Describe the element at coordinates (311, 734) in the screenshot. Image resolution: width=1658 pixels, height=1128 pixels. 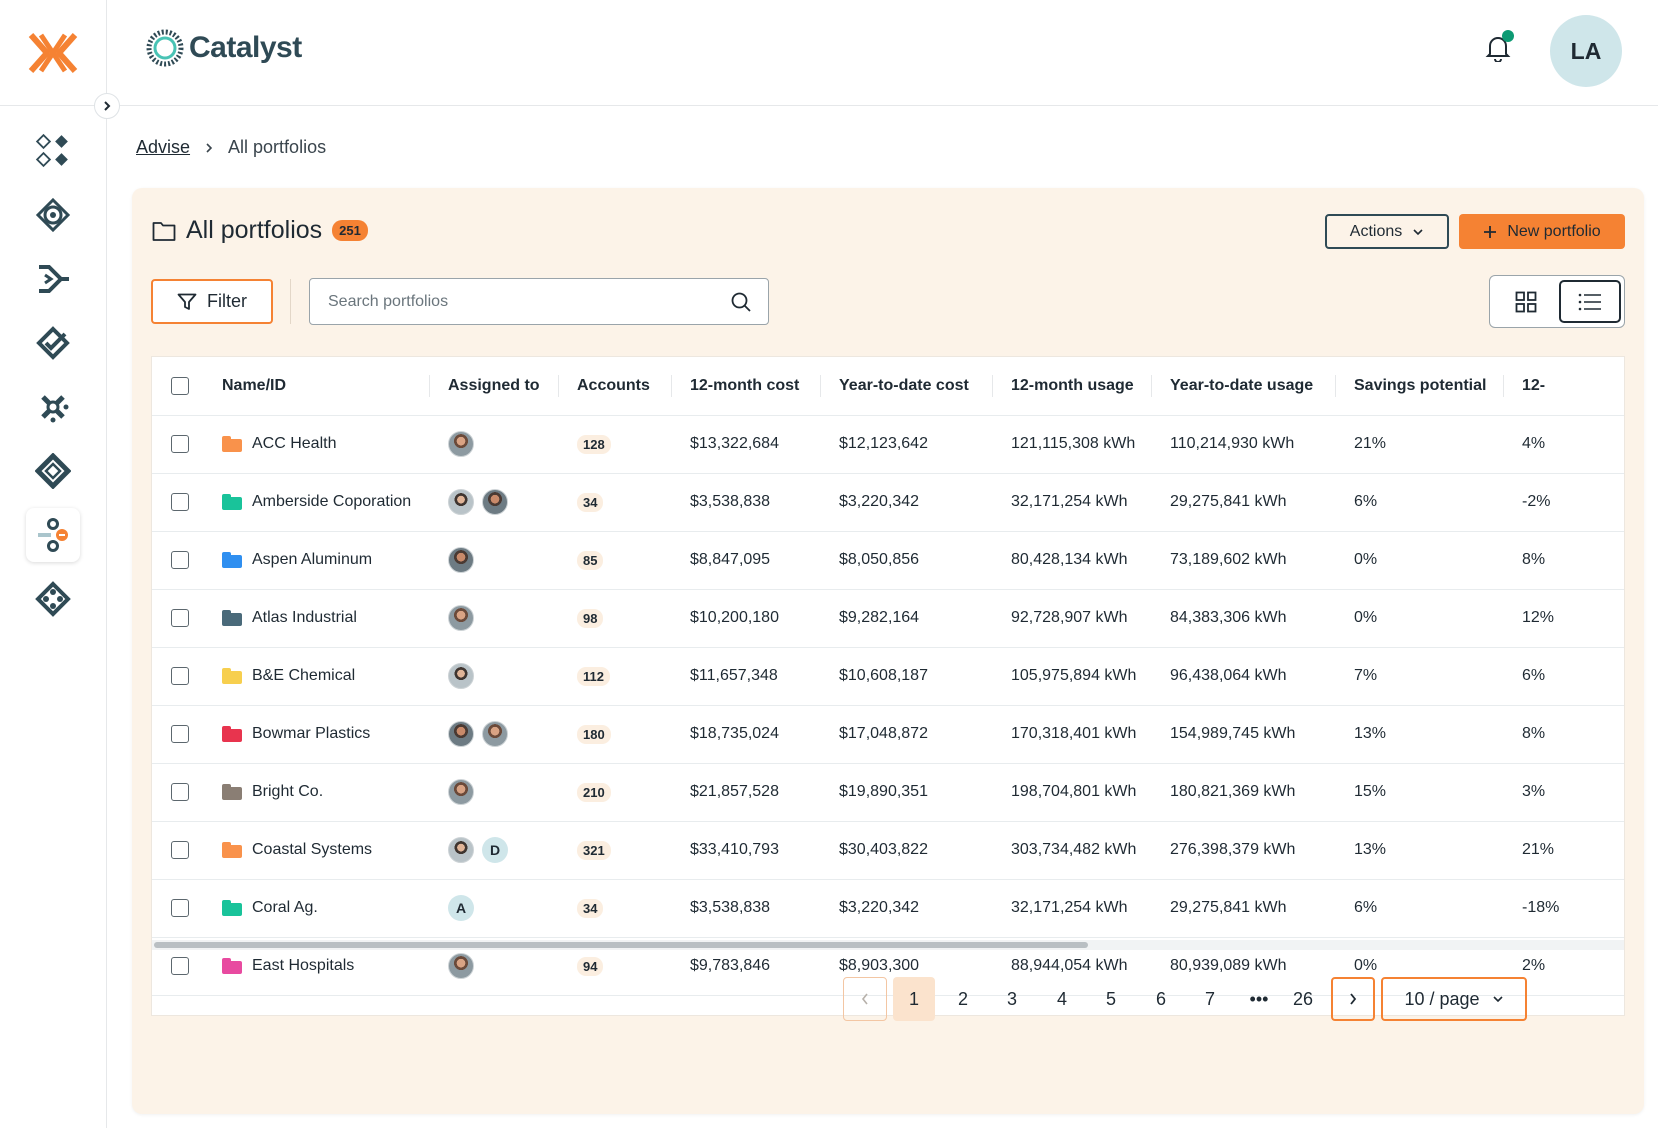
I see `portfolio-name-link: Bowmar Plastics` at that location.